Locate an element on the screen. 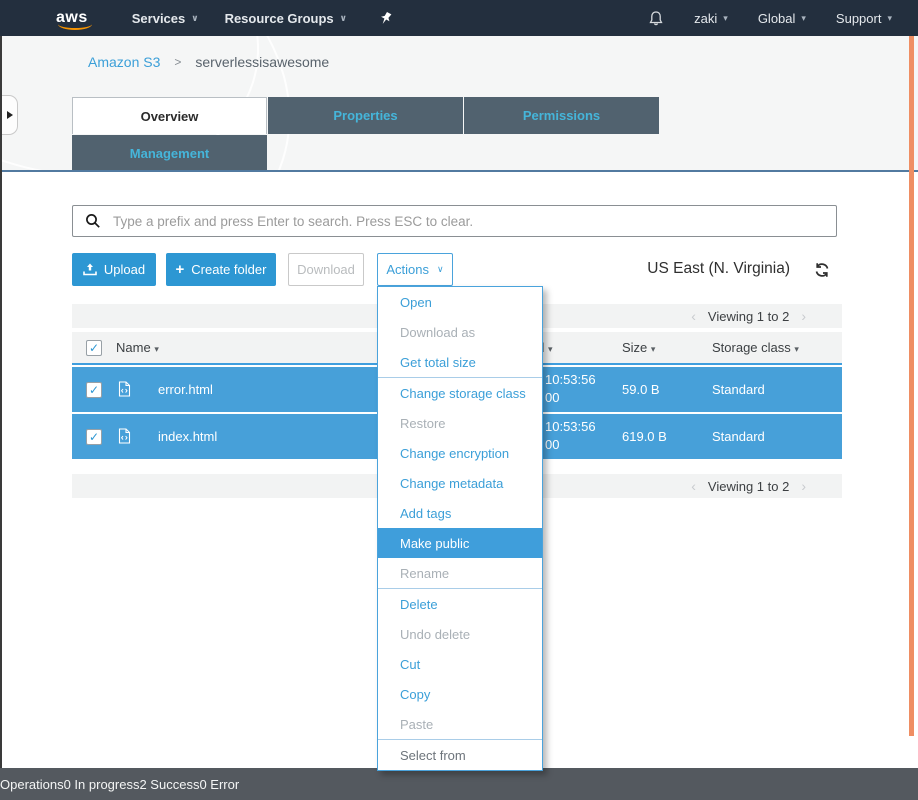 This screenshot has width=918, height=800. nav-services: Services ∨ is located at coordinates (165, 18).